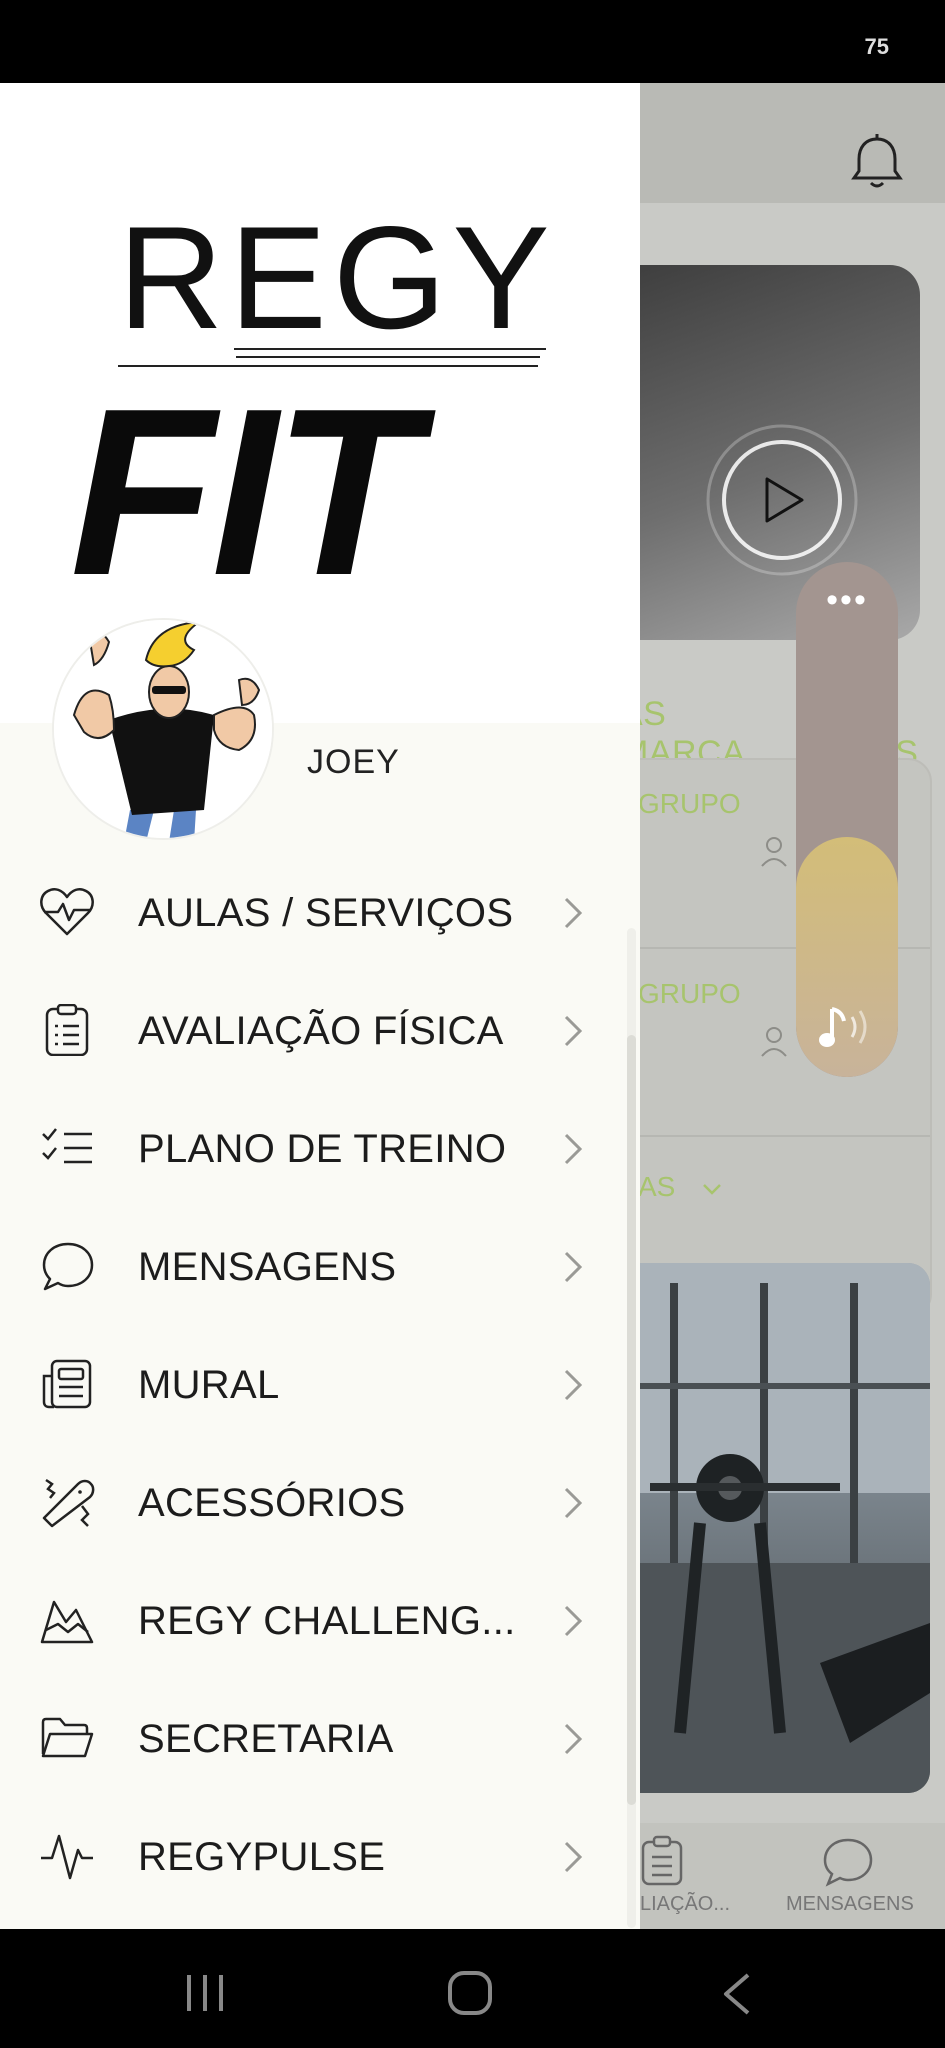  I want to click on music-widget: •••, so click(847, 819).